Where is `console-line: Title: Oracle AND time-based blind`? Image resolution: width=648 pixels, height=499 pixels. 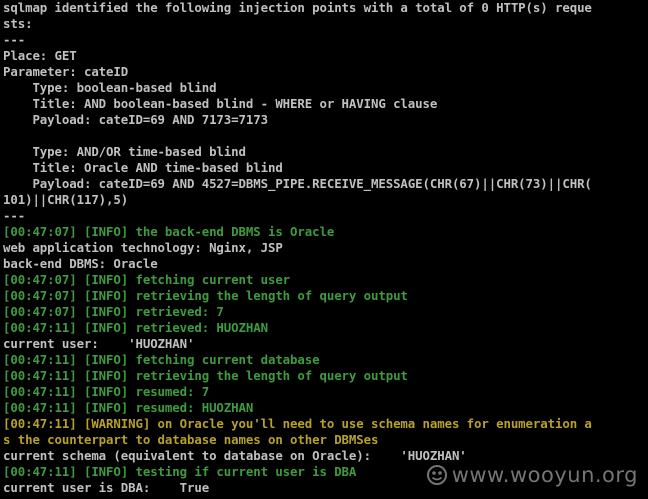 console-line: Title: Oracle AND time-based blind is located at coordinates (143, 167).